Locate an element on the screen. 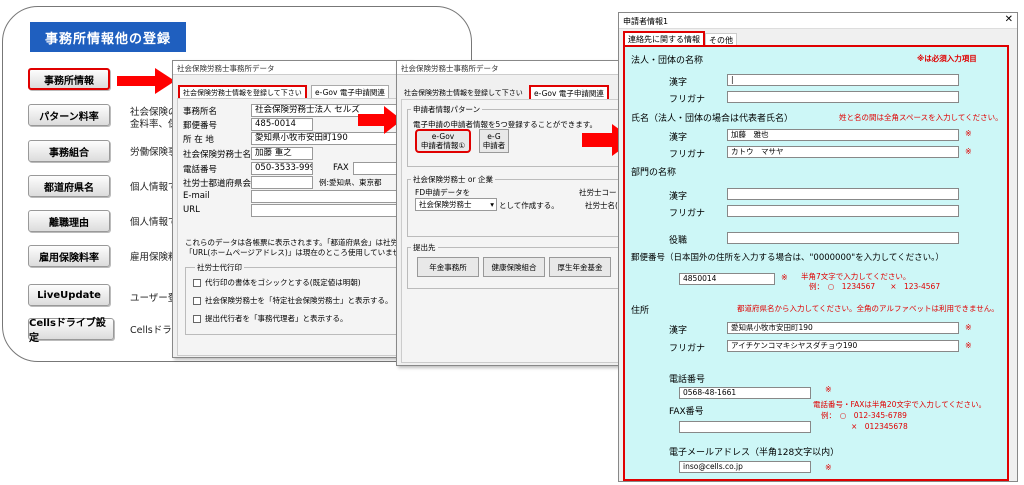 This screenshot has width=1024, height=485. zip-label: 郵便番号 is located at coordinates (200, 126).